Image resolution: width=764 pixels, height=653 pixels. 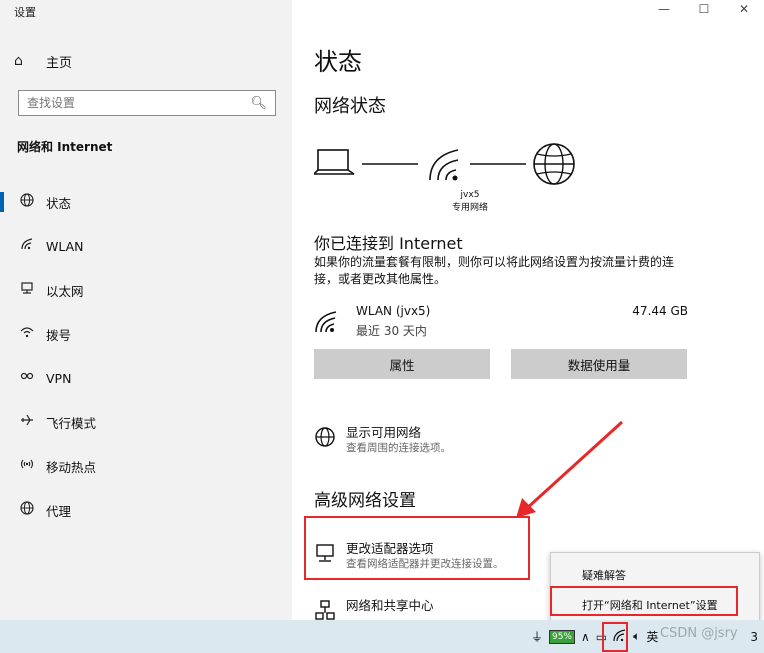 I want to click on sidebar-item-label: 飞行模式, so click(x=71, y=423).